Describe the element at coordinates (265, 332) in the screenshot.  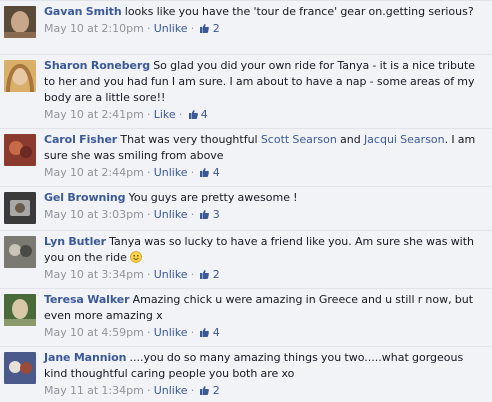
I see `comment-meta: May 10 at 4:59pm · Unlike · 4` at that location.